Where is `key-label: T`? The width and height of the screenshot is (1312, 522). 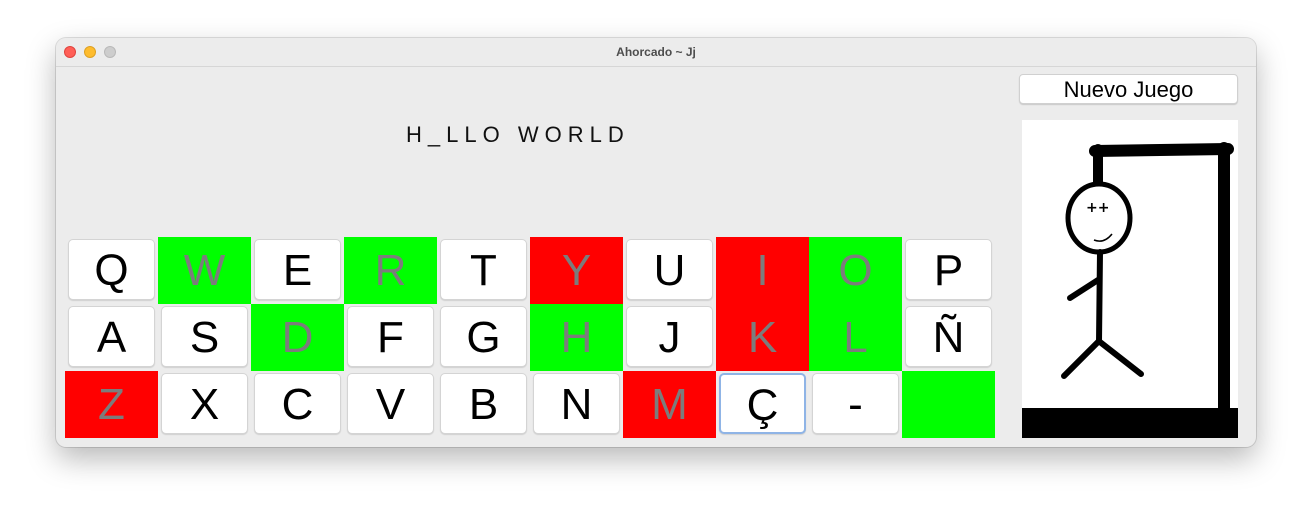
key-label: T is located at coordinates (483, 270).